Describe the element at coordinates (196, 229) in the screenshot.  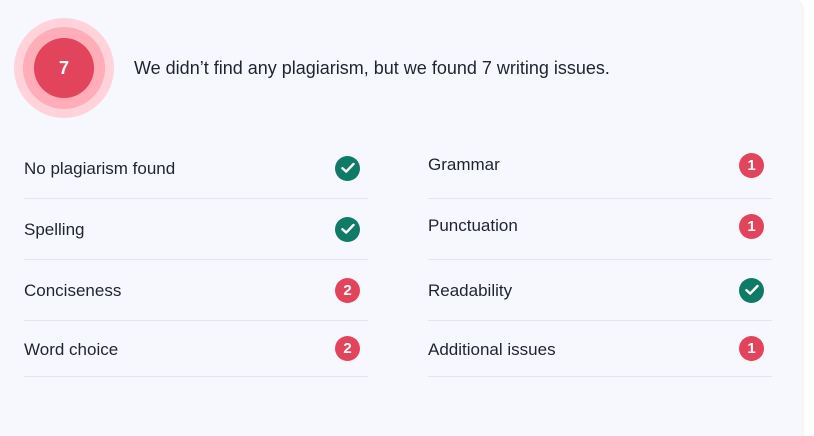
I see `check-row-spelling: Spelling` at that location.